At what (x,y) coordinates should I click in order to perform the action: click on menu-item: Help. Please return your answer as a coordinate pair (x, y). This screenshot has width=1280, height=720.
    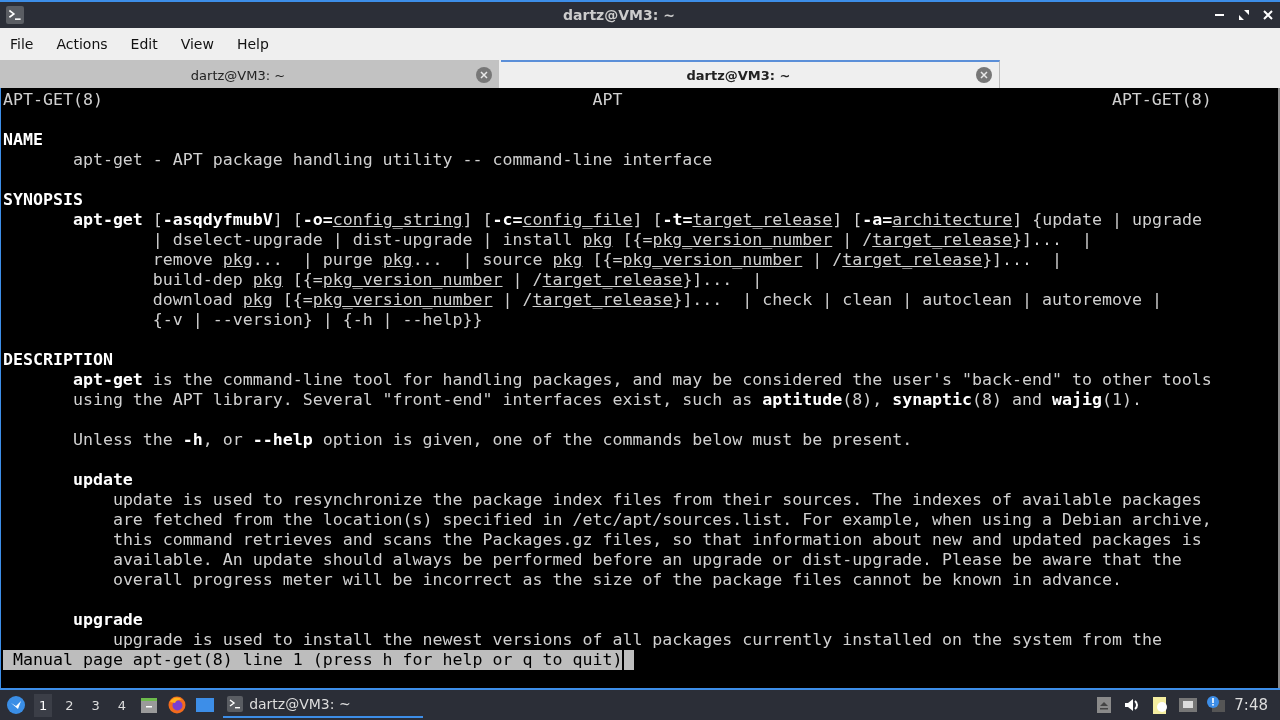
    Looking at the image, I should click on (254, 43).